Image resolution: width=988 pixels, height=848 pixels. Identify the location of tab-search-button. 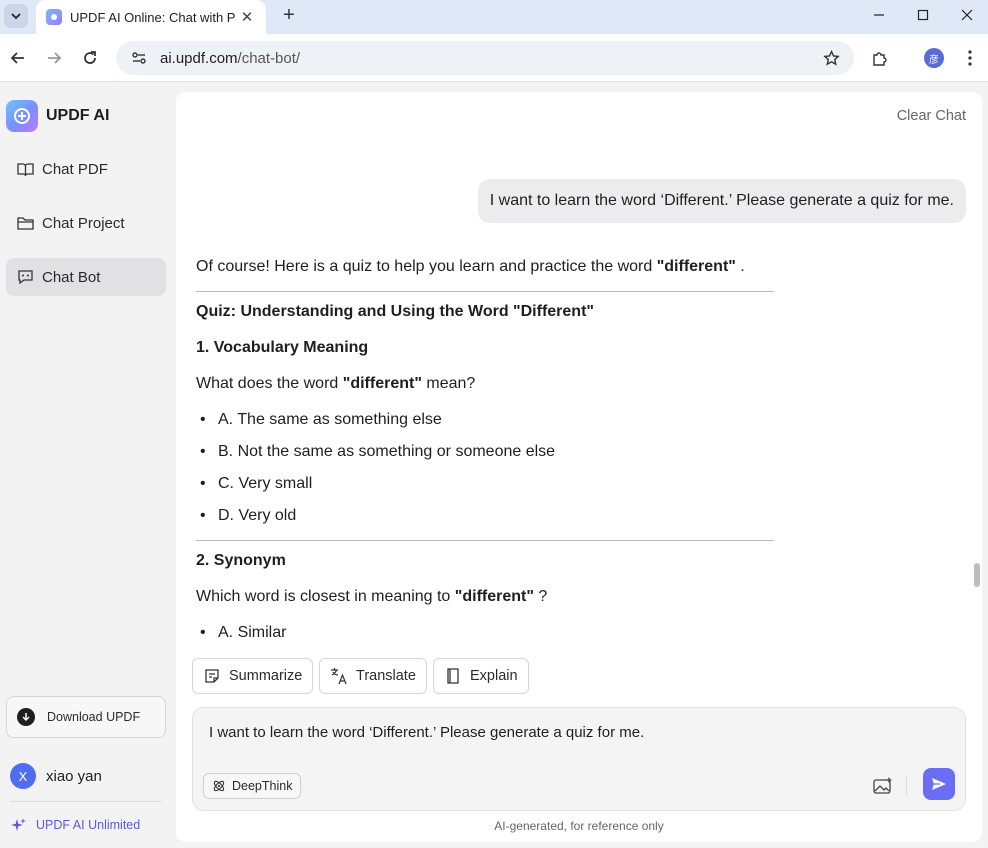
(16, 16).